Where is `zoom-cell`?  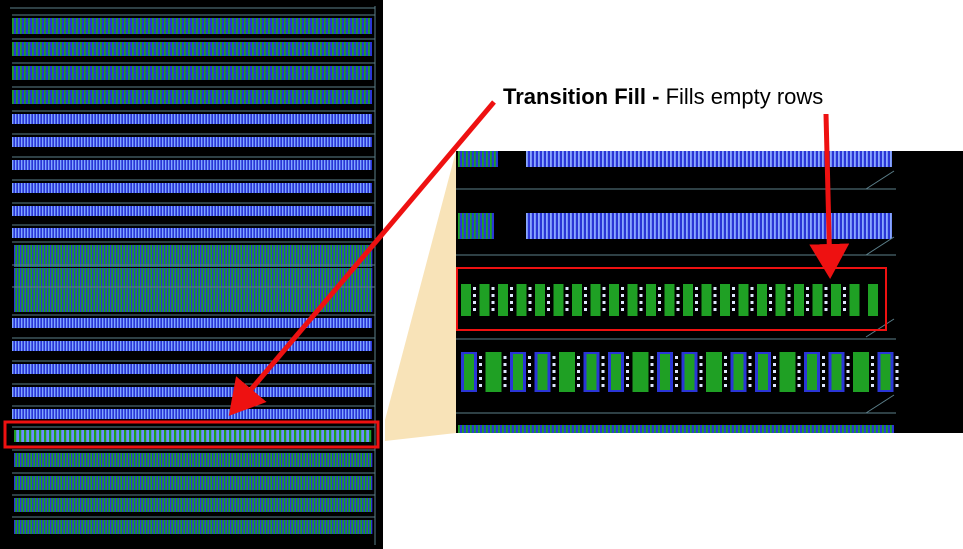 zoom-cell is located at coordinates (812, 372).